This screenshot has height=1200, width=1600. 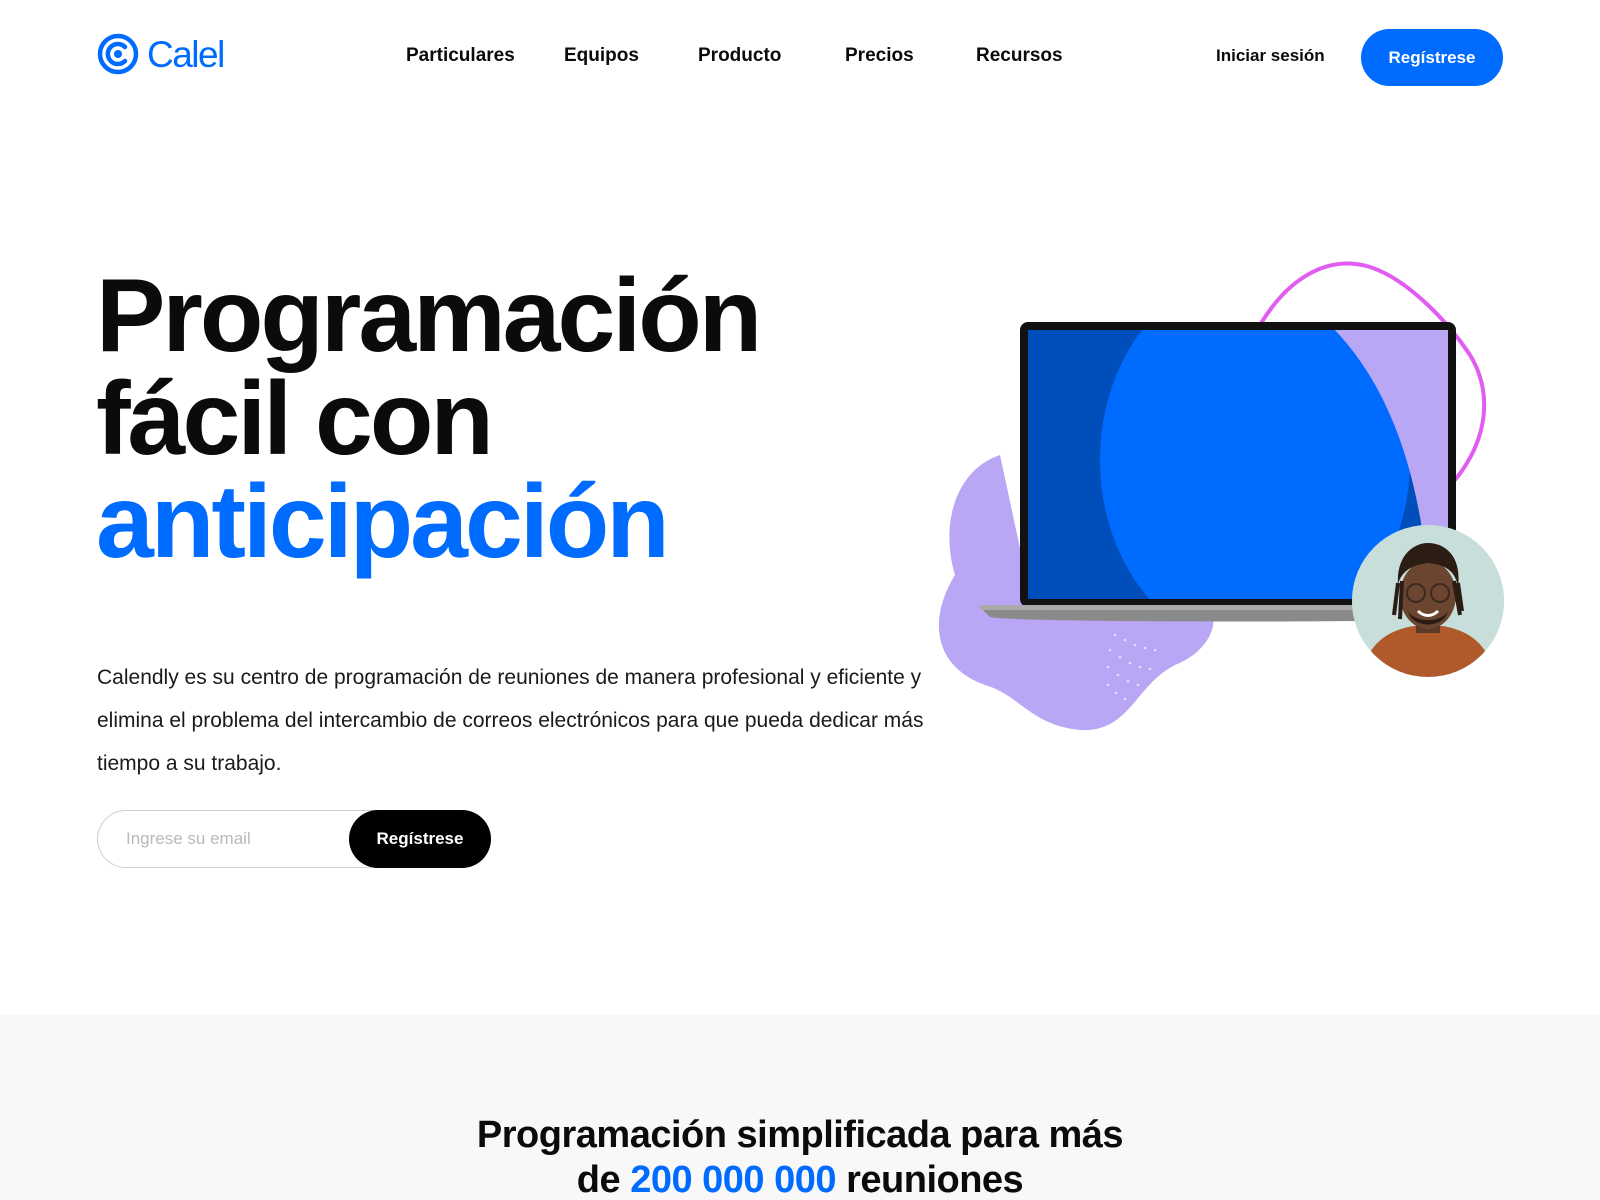 I want to click on hero-title-line-1: Programación, so click(x=429, y=316).